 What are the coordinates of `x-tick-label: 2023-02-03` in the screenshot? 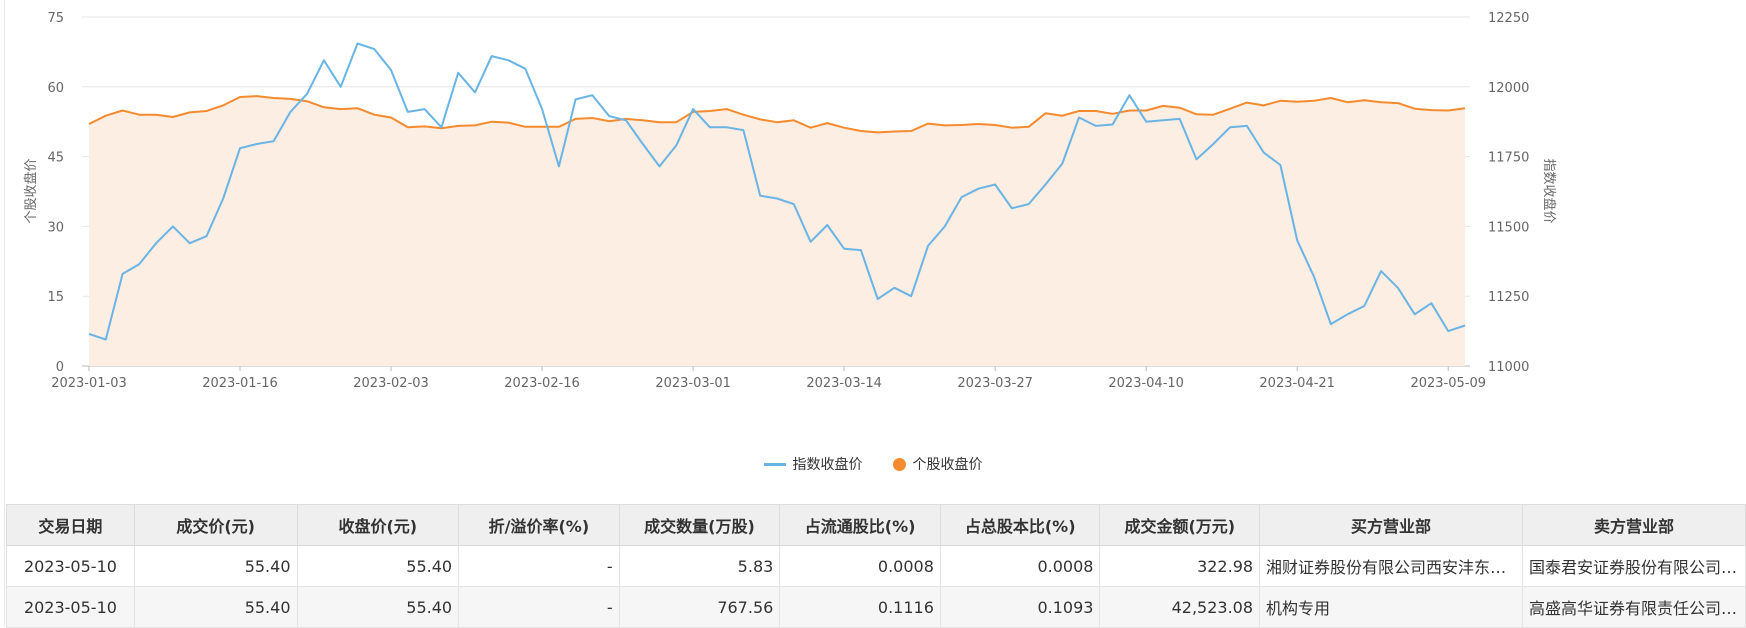 It's located at (391, 383).